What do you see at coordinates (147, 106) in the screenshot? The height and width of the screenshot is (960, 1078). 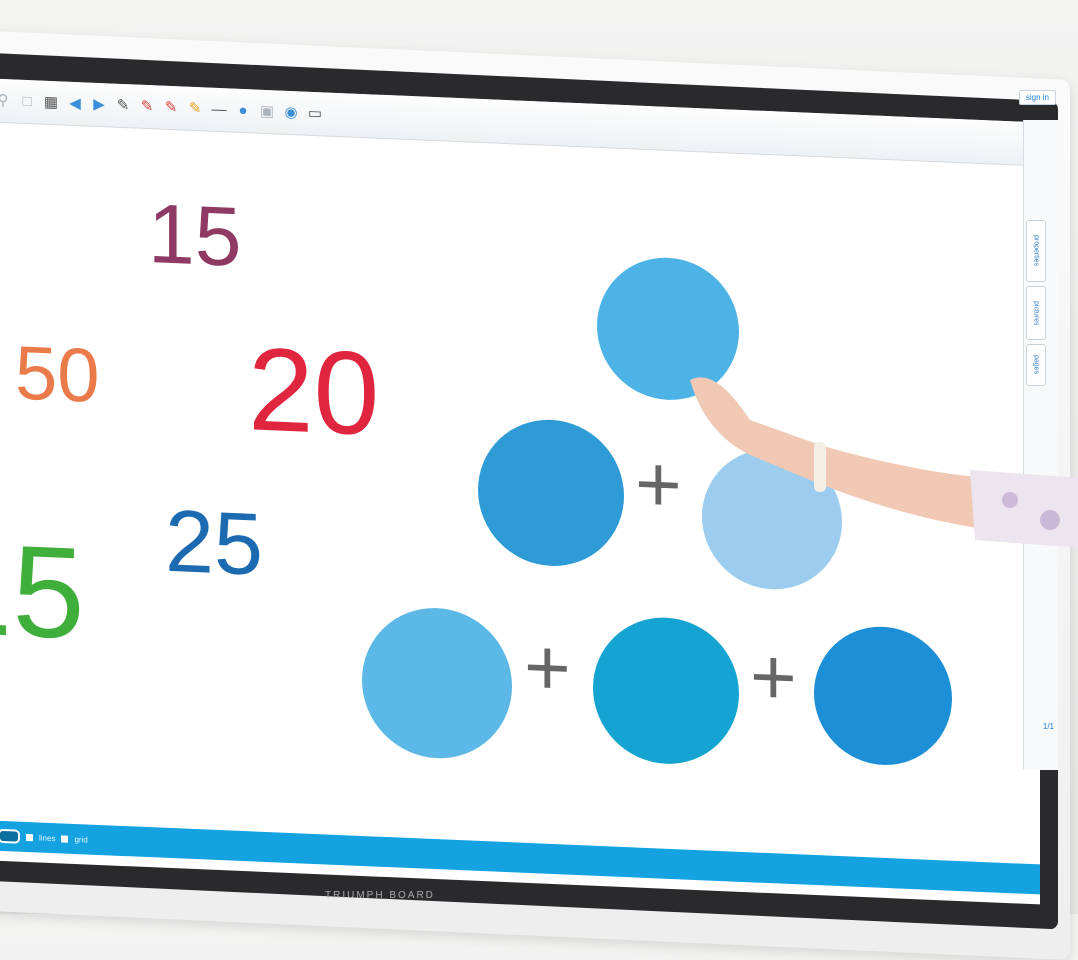 I see `eraser-icon: ✎` at bounding box center [147, 106].